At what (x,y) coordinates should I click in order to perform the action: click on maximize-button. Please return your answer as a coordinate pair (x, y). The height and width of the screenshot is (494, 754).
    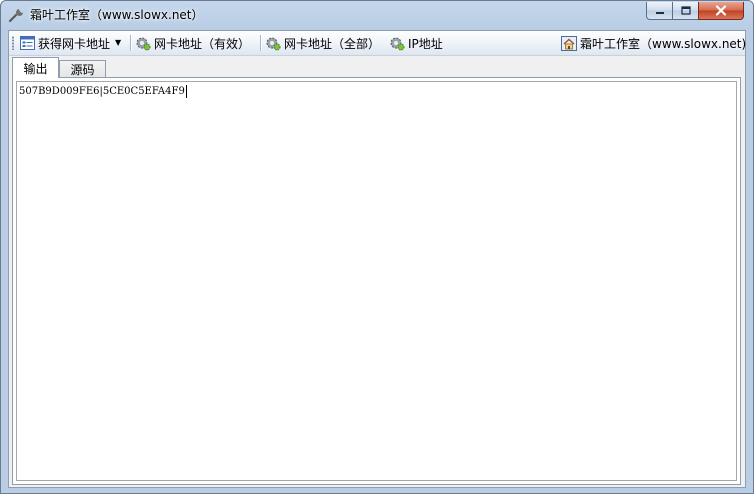
    Looking at the image, I should click on (685, 11).